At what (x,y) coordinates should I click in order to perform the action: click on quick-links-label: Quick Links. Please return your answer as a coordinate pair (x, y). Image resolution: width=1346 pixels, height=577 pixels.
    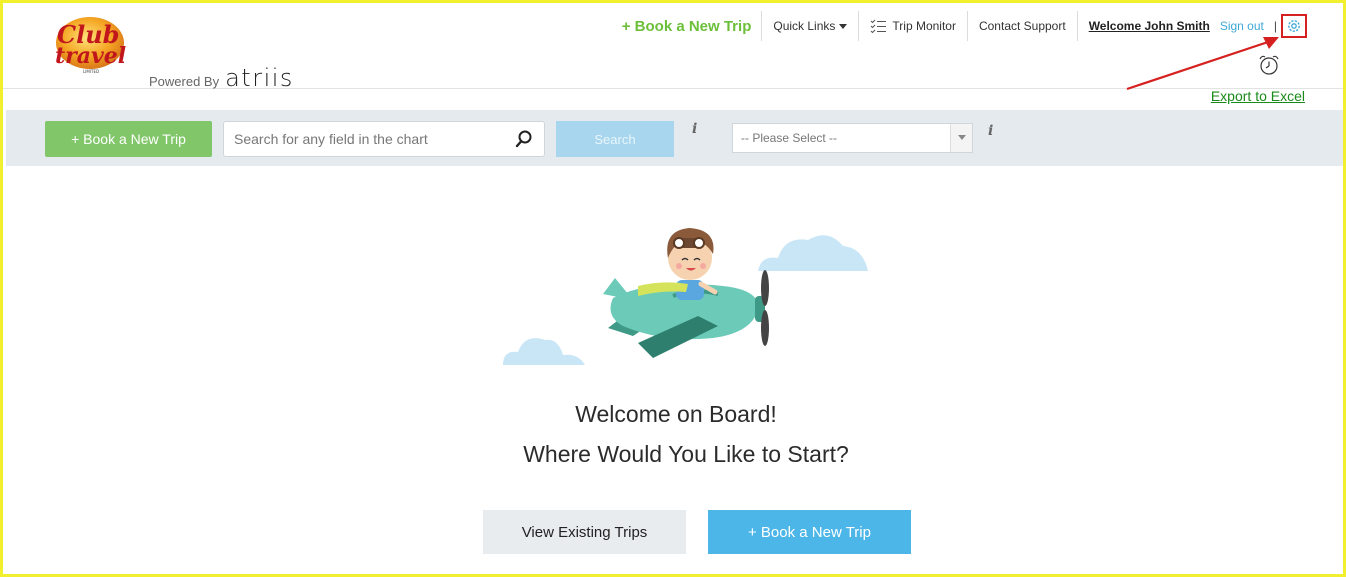
    Looking at the image, I should click on (804, 26).